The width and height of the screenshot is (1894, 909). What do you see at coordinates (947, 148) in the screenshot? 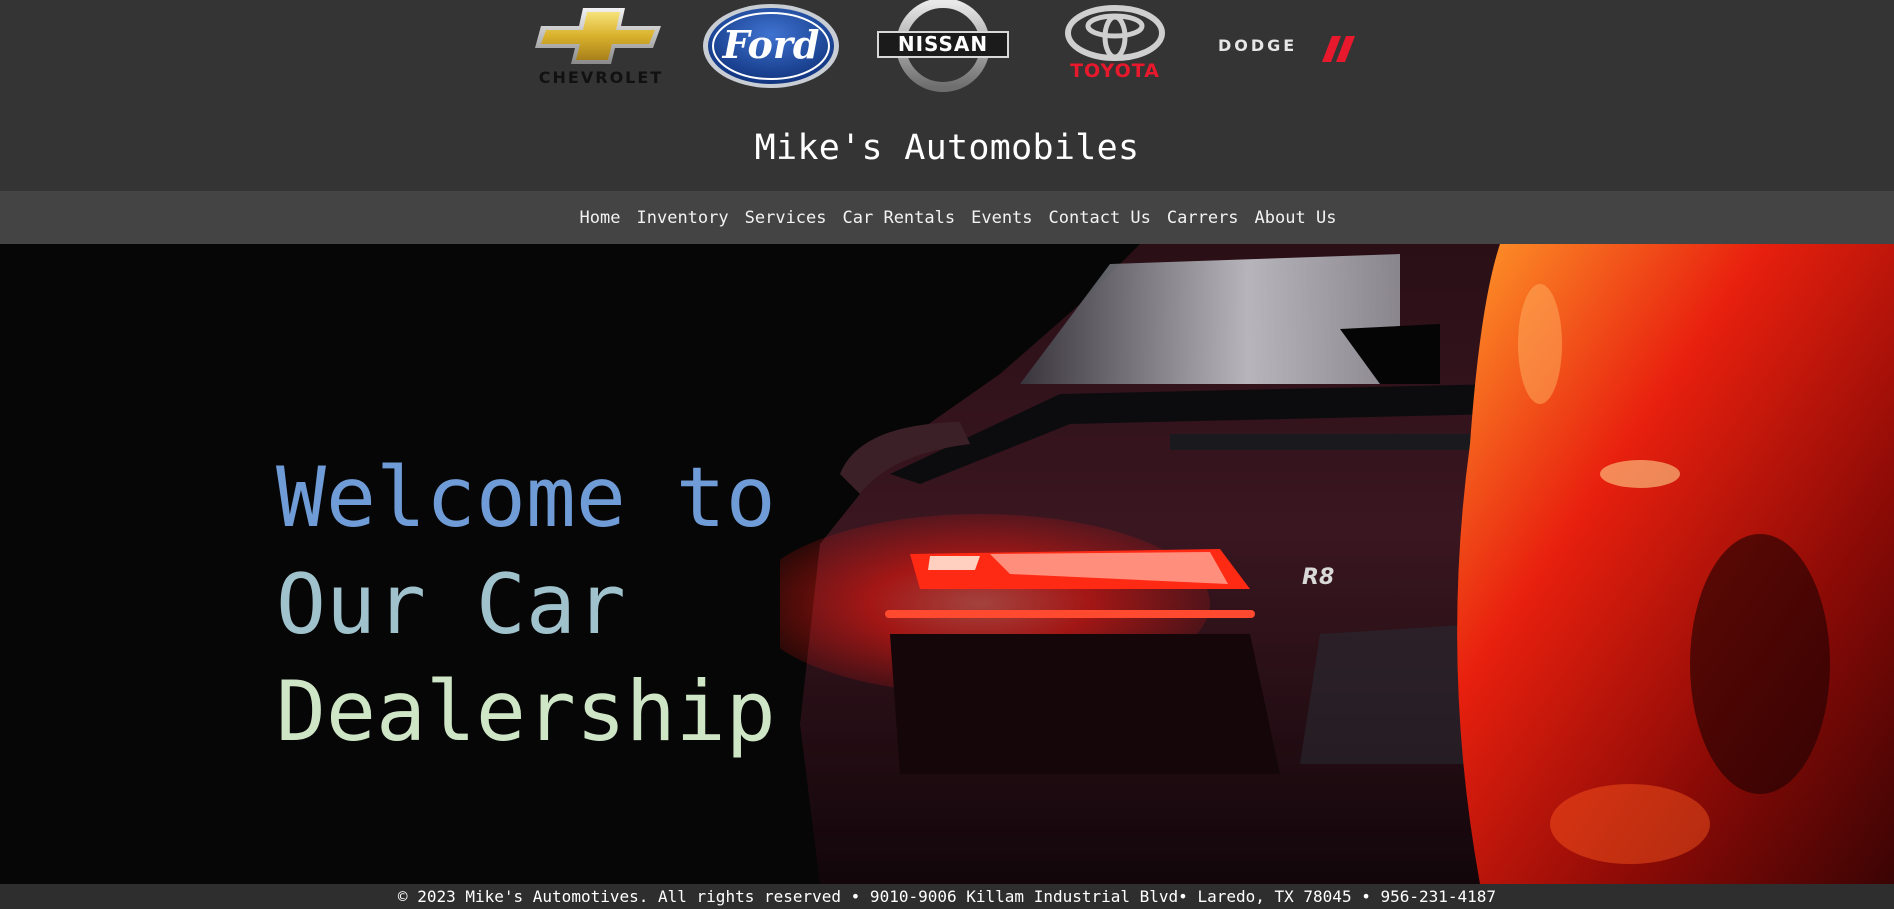
I see `site-title: Mike's Automobiles` at bounding box center [947, 148].